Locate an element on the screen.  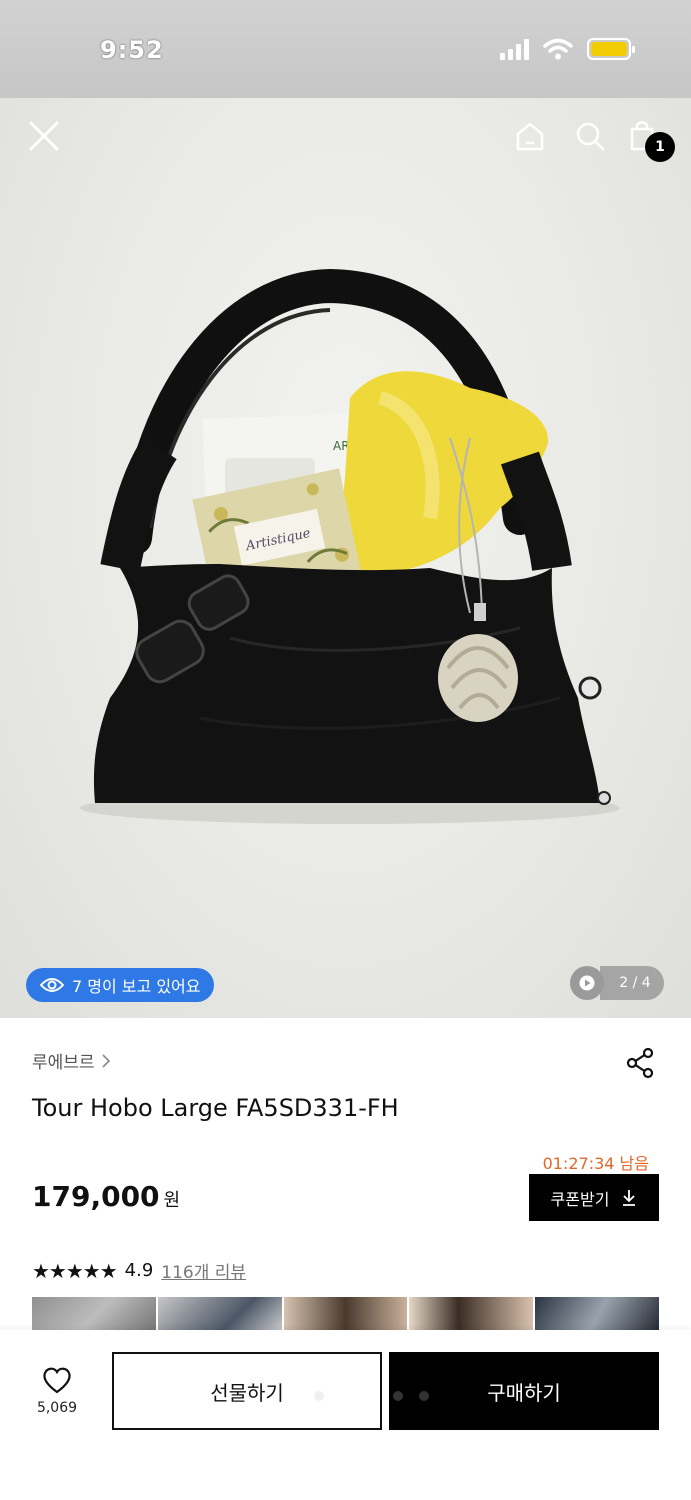
close-icon is located at coordinates (44, 136).